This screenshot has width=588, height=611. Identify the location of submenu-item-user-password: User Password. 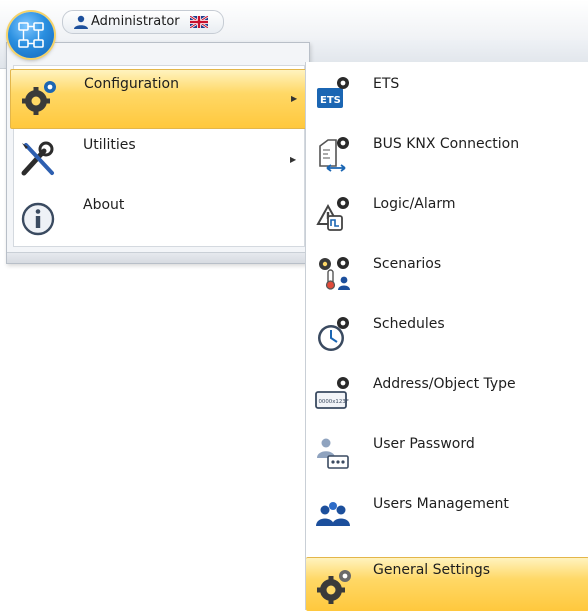
(447, 452).